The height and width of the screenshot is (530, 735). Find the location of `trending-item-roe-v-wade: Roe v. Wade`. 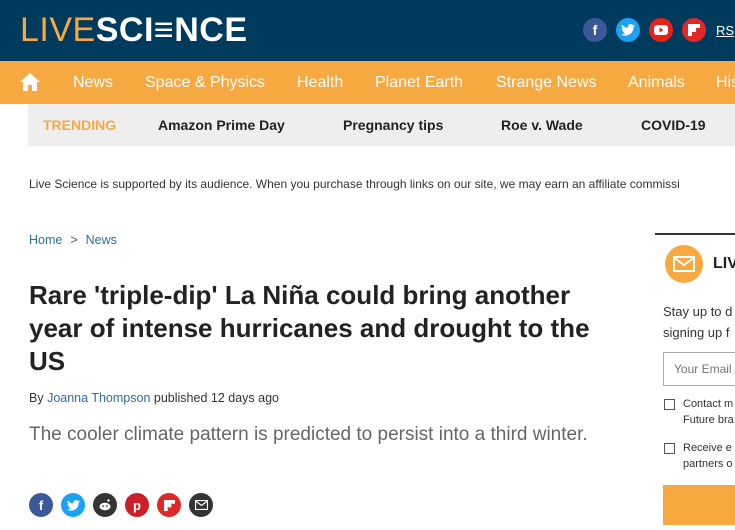

trending-item-roe-v-wade: Roe v. Wade is located at coordinates (542, 125).